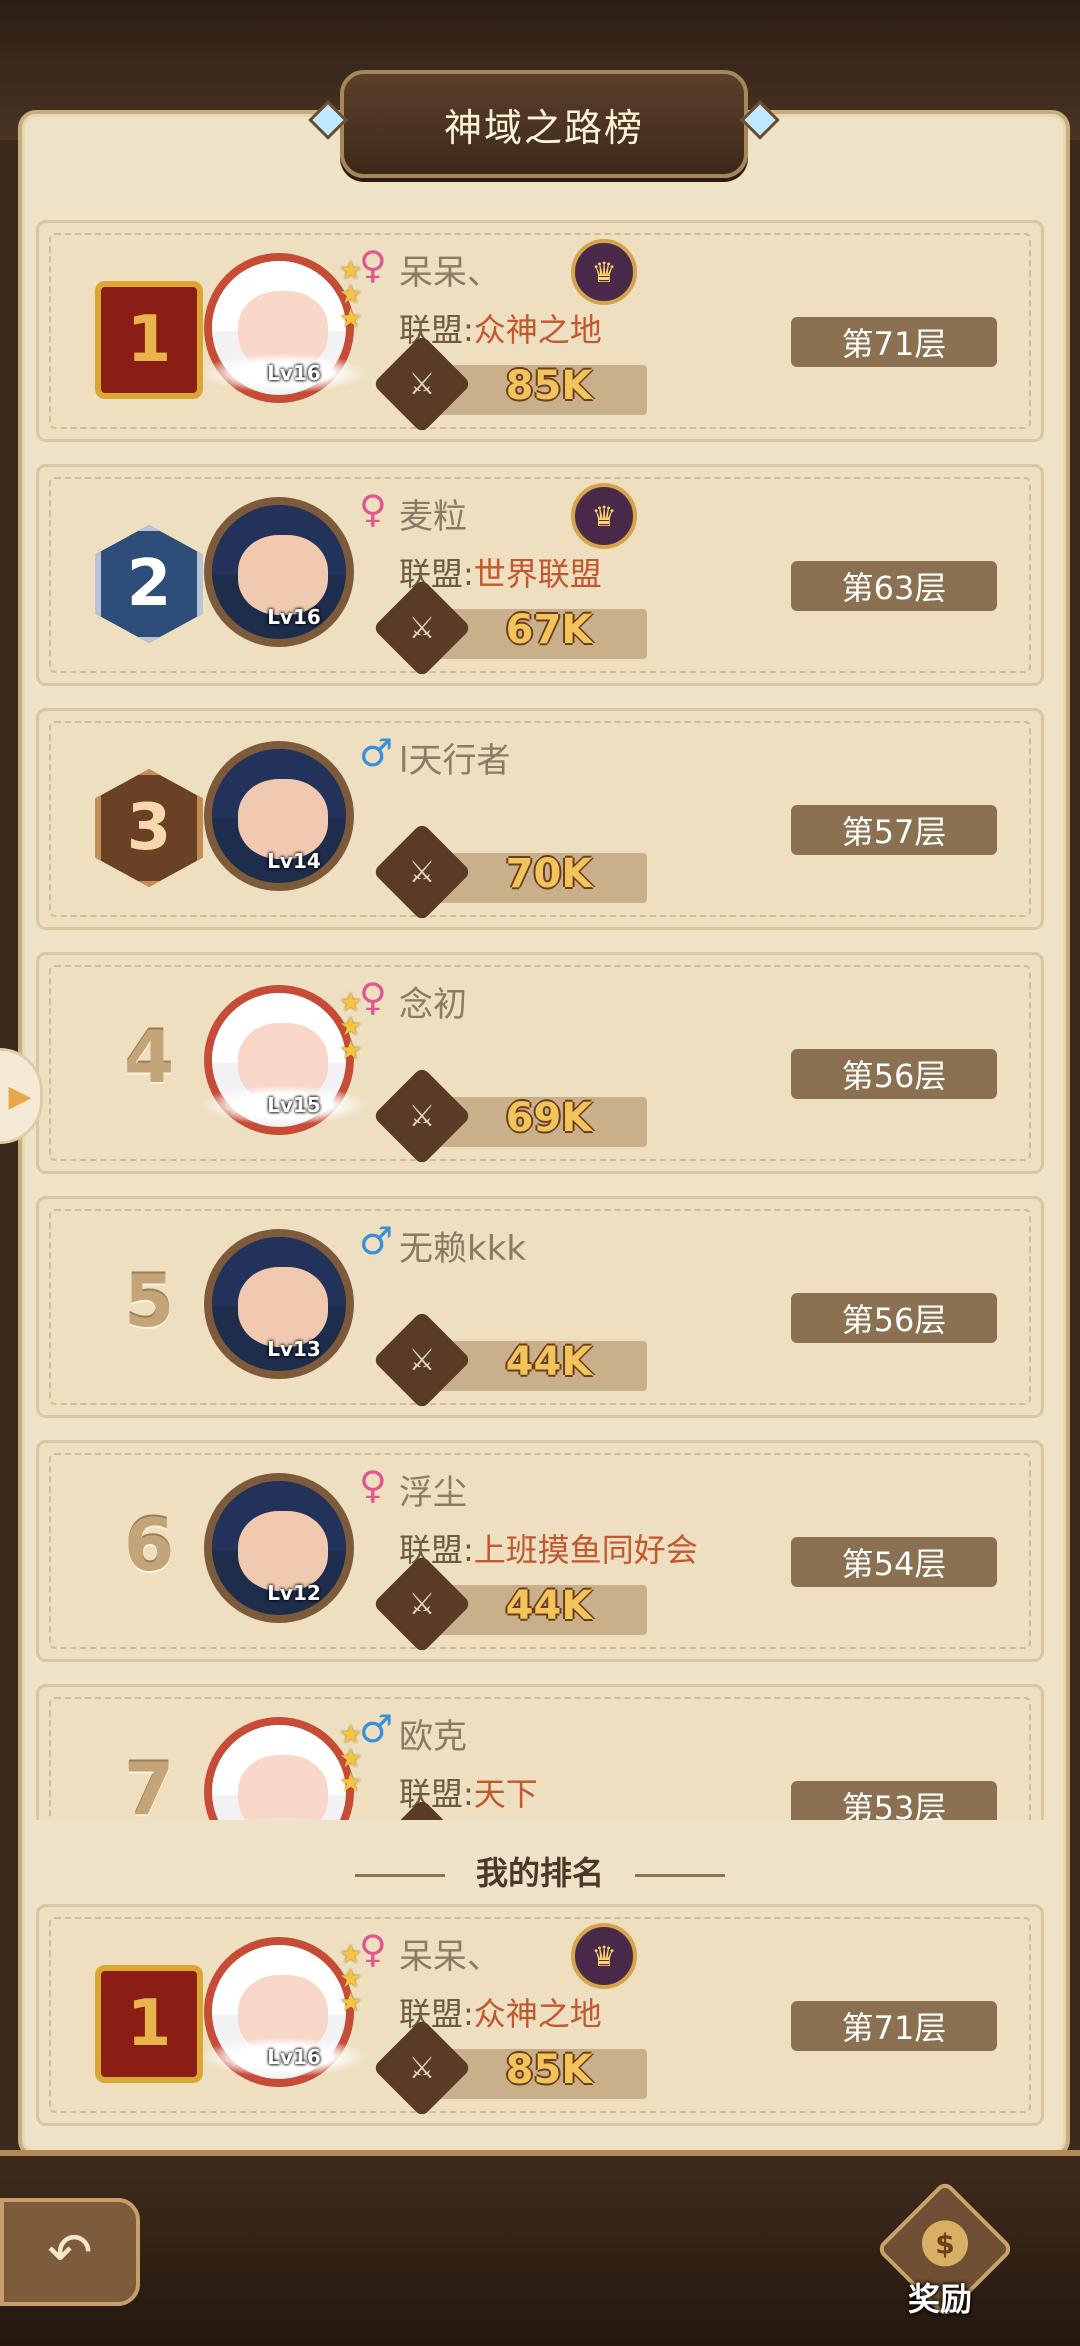 This screenshot has height=2346, width=1080. What do you see at coordinates (149, 1301) in the screenshot?
I see `rank-number: 5` at bounding box center [149, 1301].